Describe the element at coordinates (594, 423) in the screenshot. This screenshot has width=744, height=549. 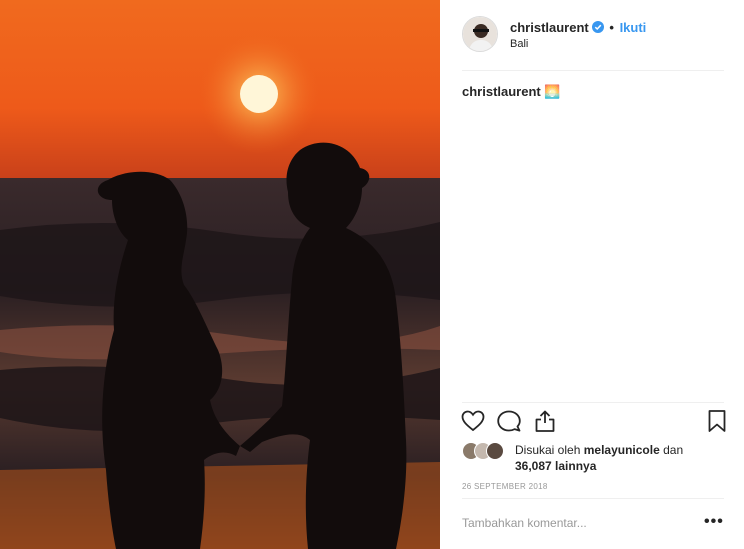
I see `action-bar` at that location.